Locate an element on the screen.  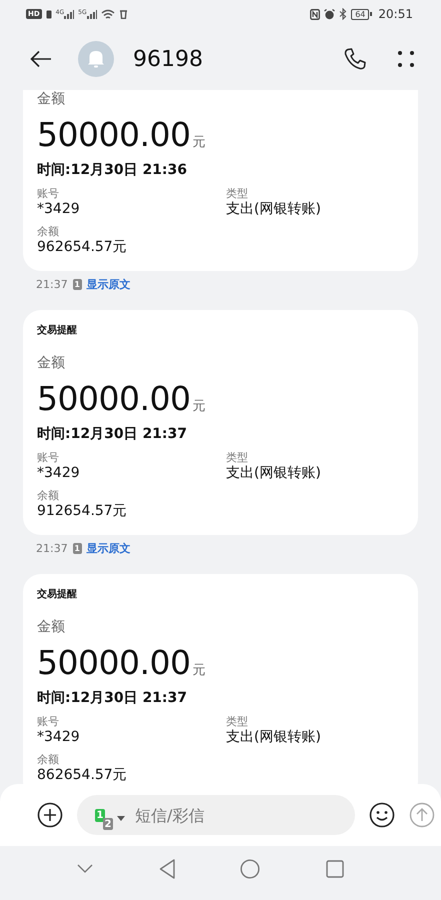
plus-circle-icon is located at coordinates (50, 815).